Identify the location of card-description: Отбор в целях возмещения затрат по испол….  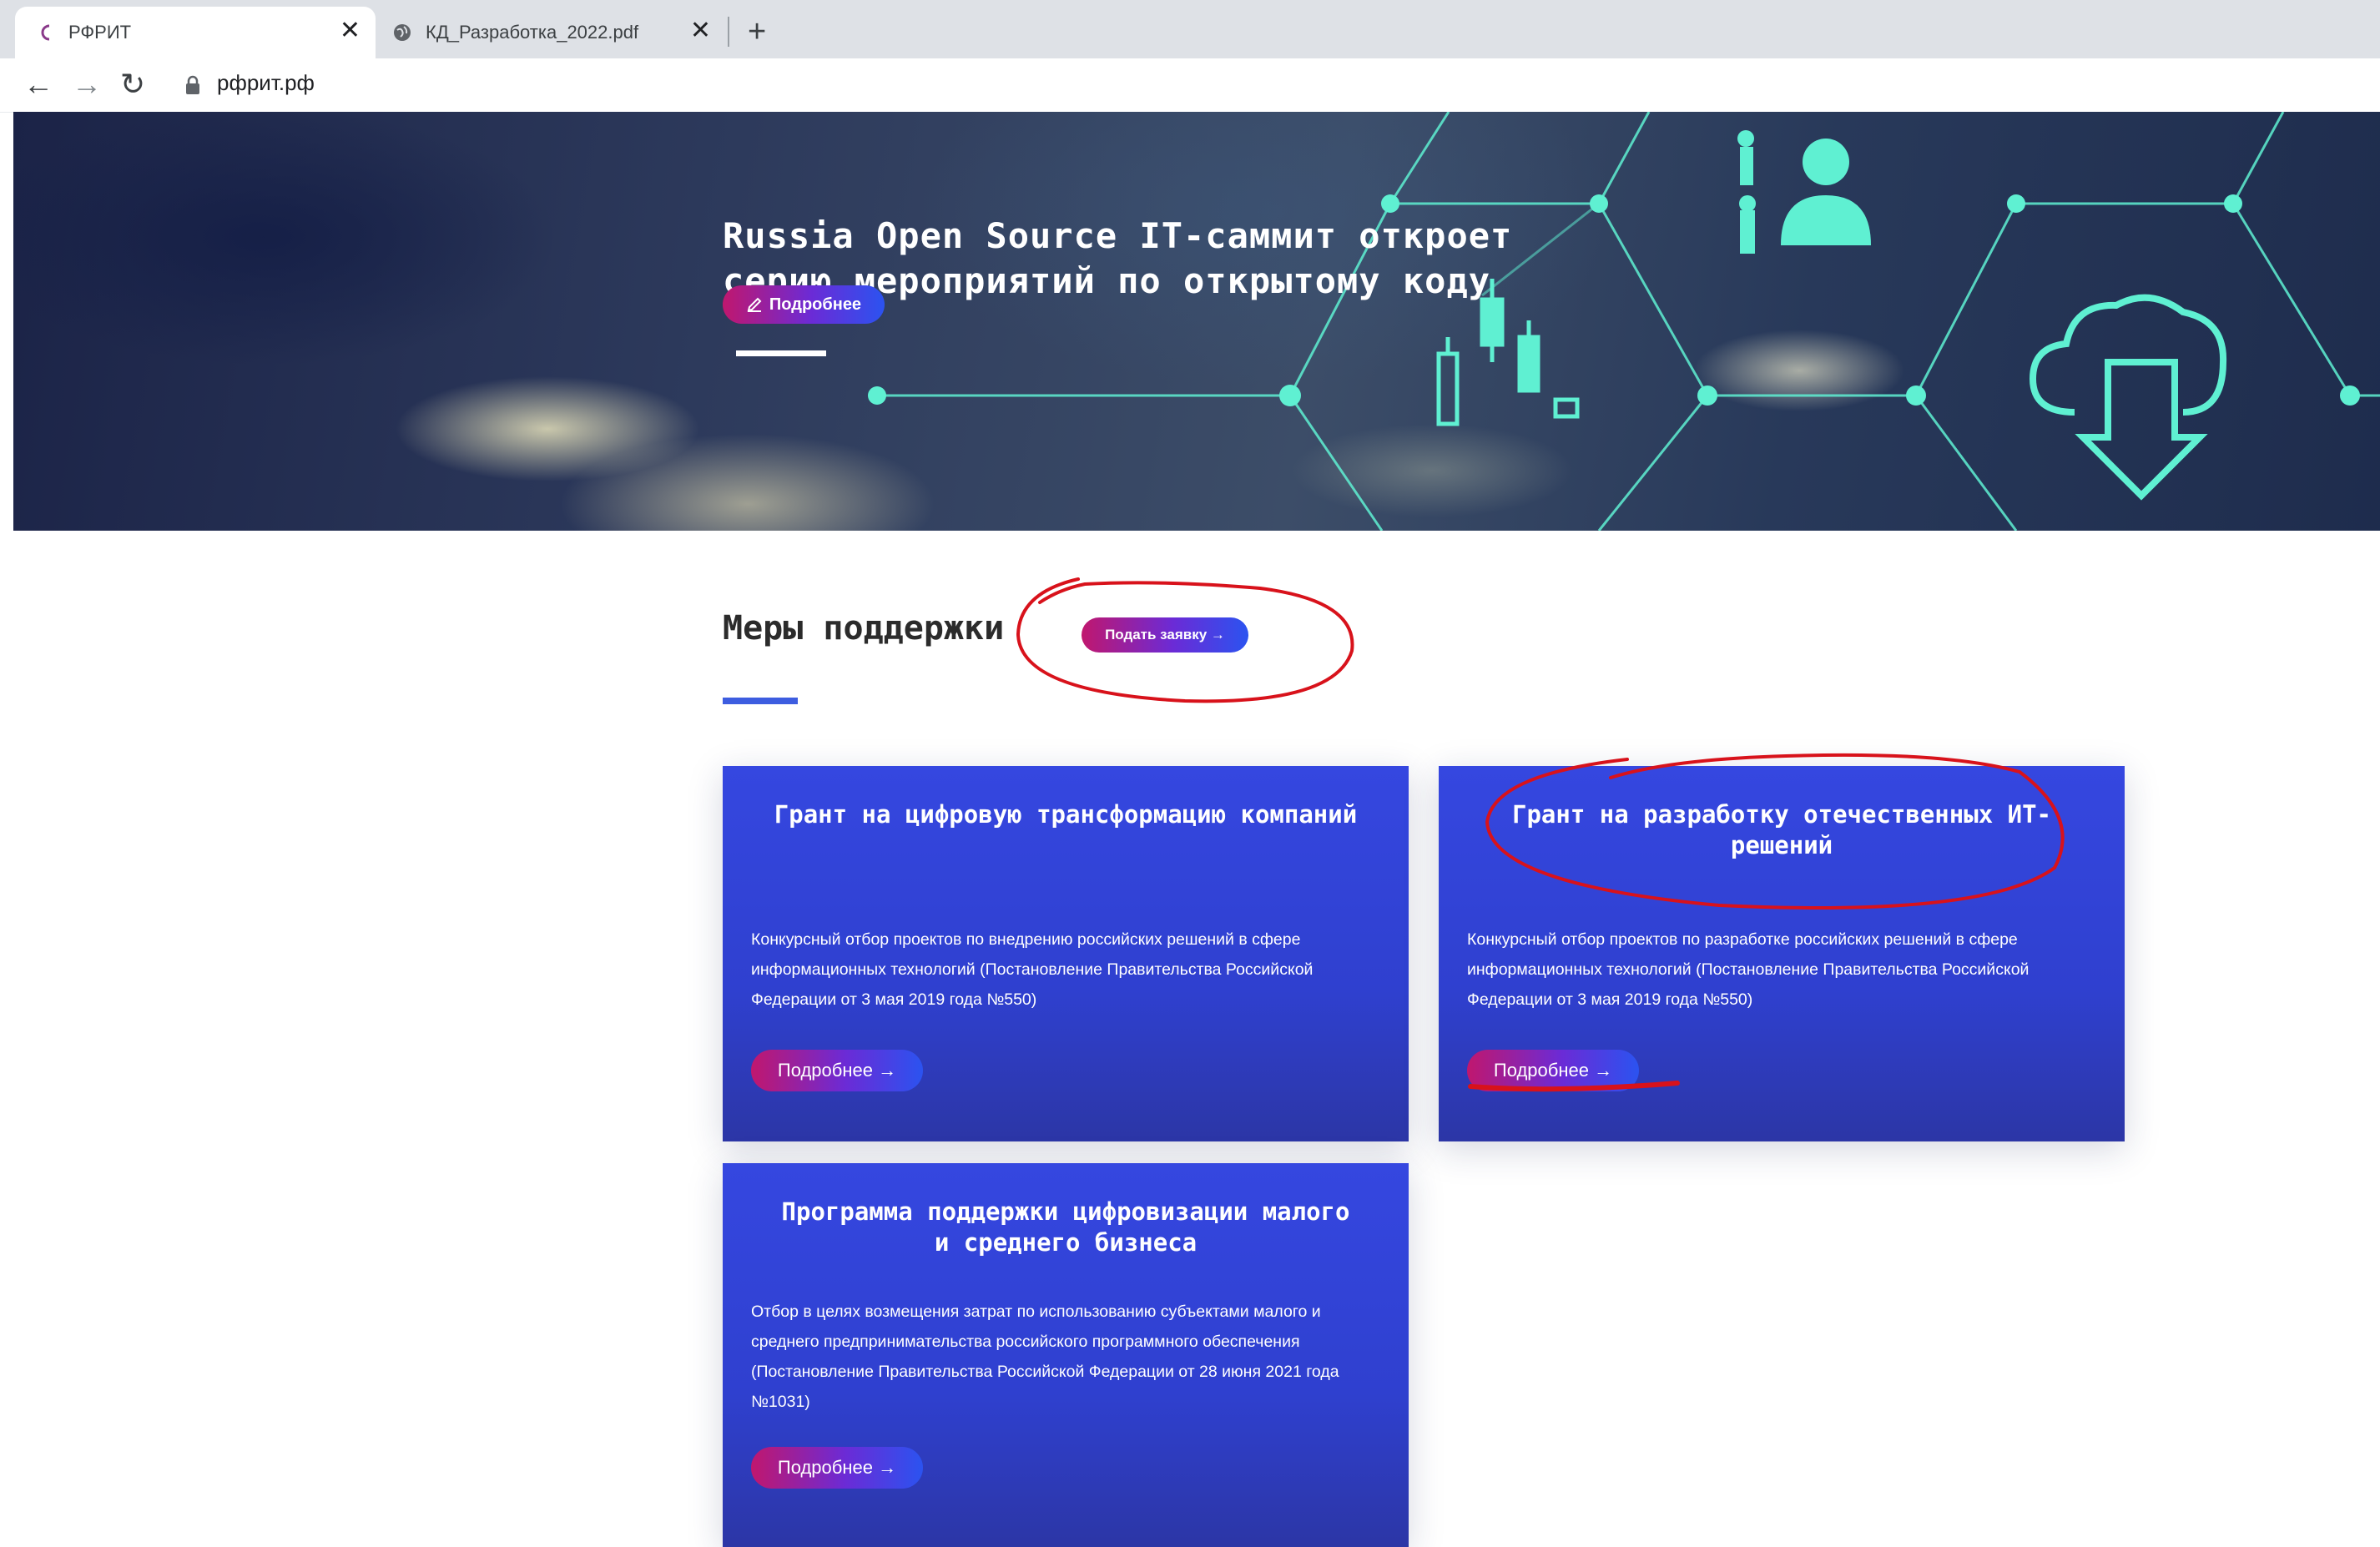
(1045, 1357).